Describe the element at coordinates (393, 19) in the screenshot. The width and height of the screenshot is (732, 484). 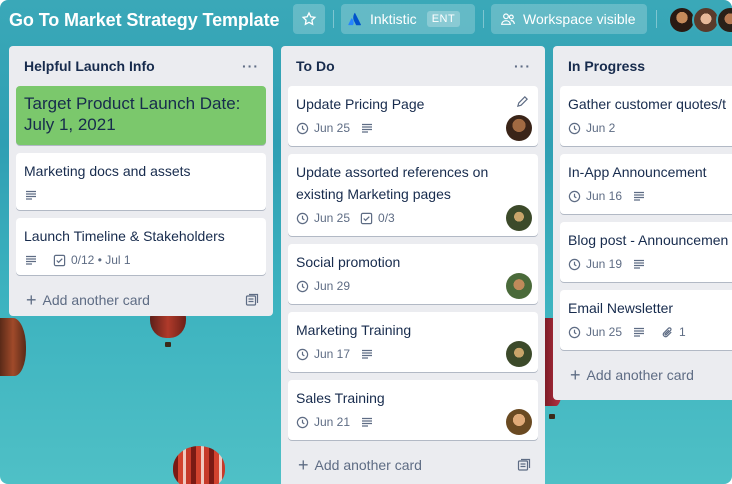
I see `workspace-name: Inktistic` at that location.